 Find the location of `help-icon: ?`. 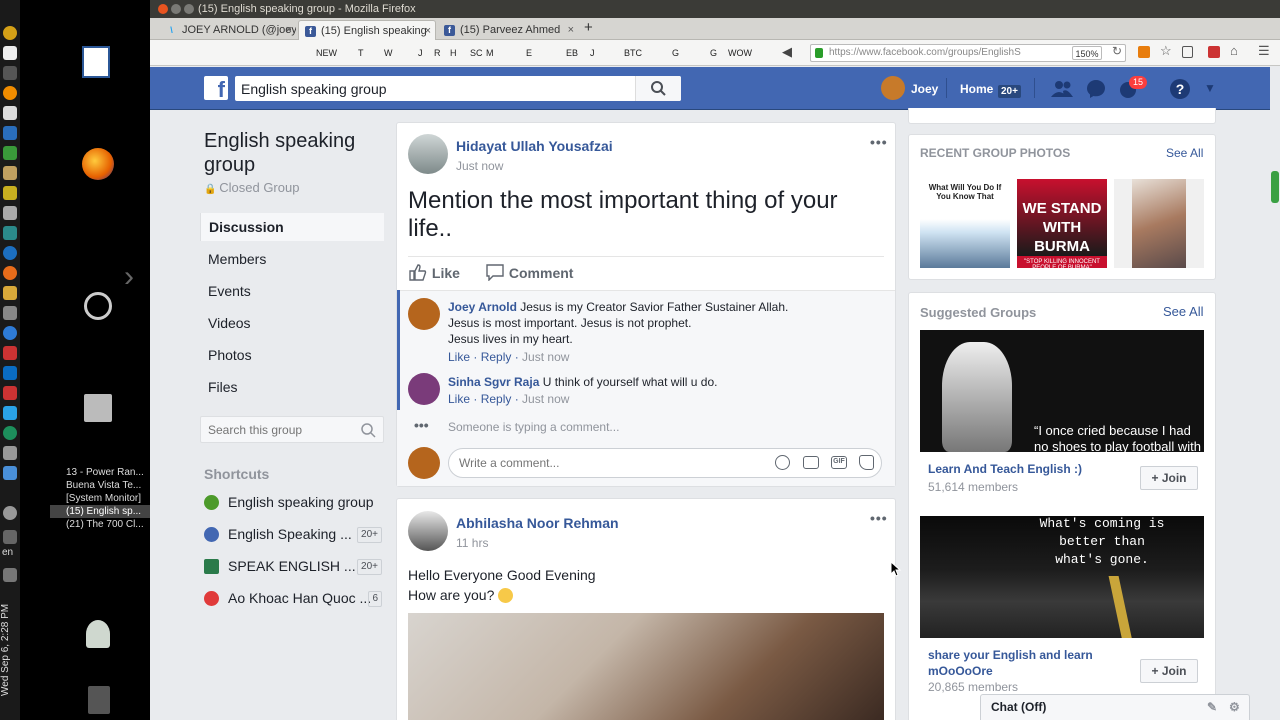

help-icon: ? is located at coordinates (1180, 89).